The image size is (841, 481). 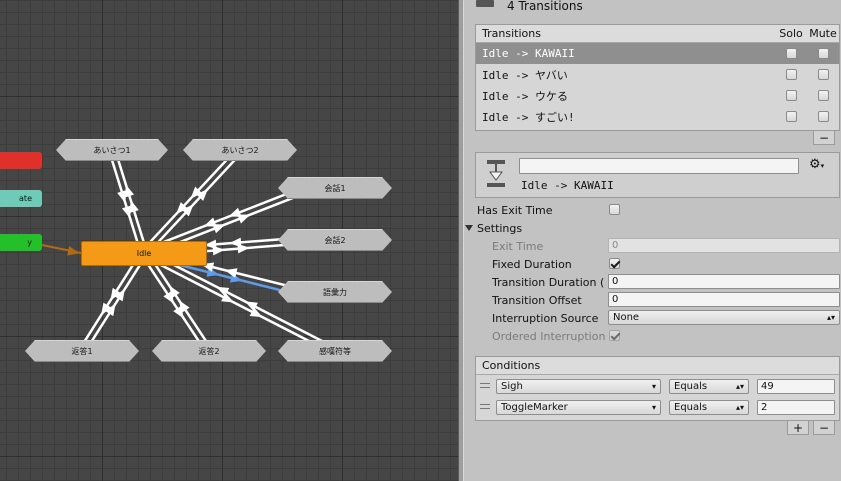 I want to click on transition-row-label: Idle -> すごい!, so click(x=528, y=117).